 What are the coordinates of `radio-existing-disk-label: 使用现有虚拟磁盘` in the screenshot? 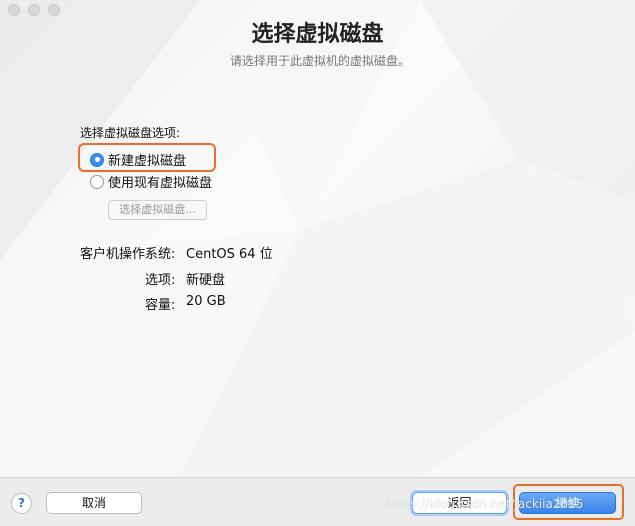 It's located at (160, 183).